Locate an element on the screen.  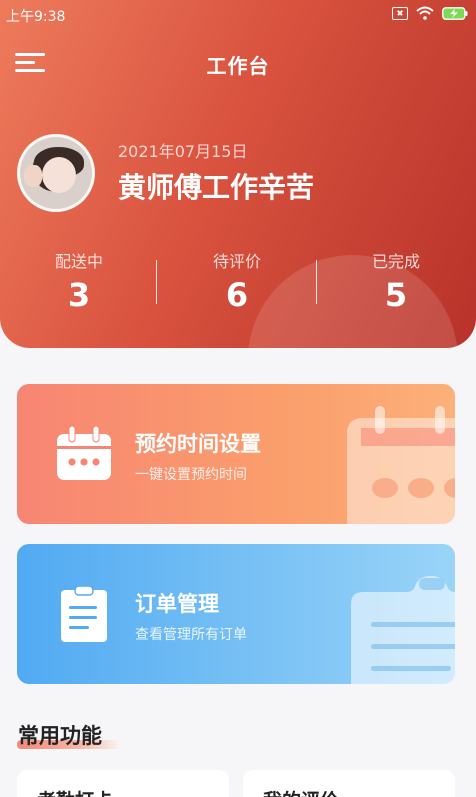
status-time: 上午9:38 is located at coordinates (36, 17).